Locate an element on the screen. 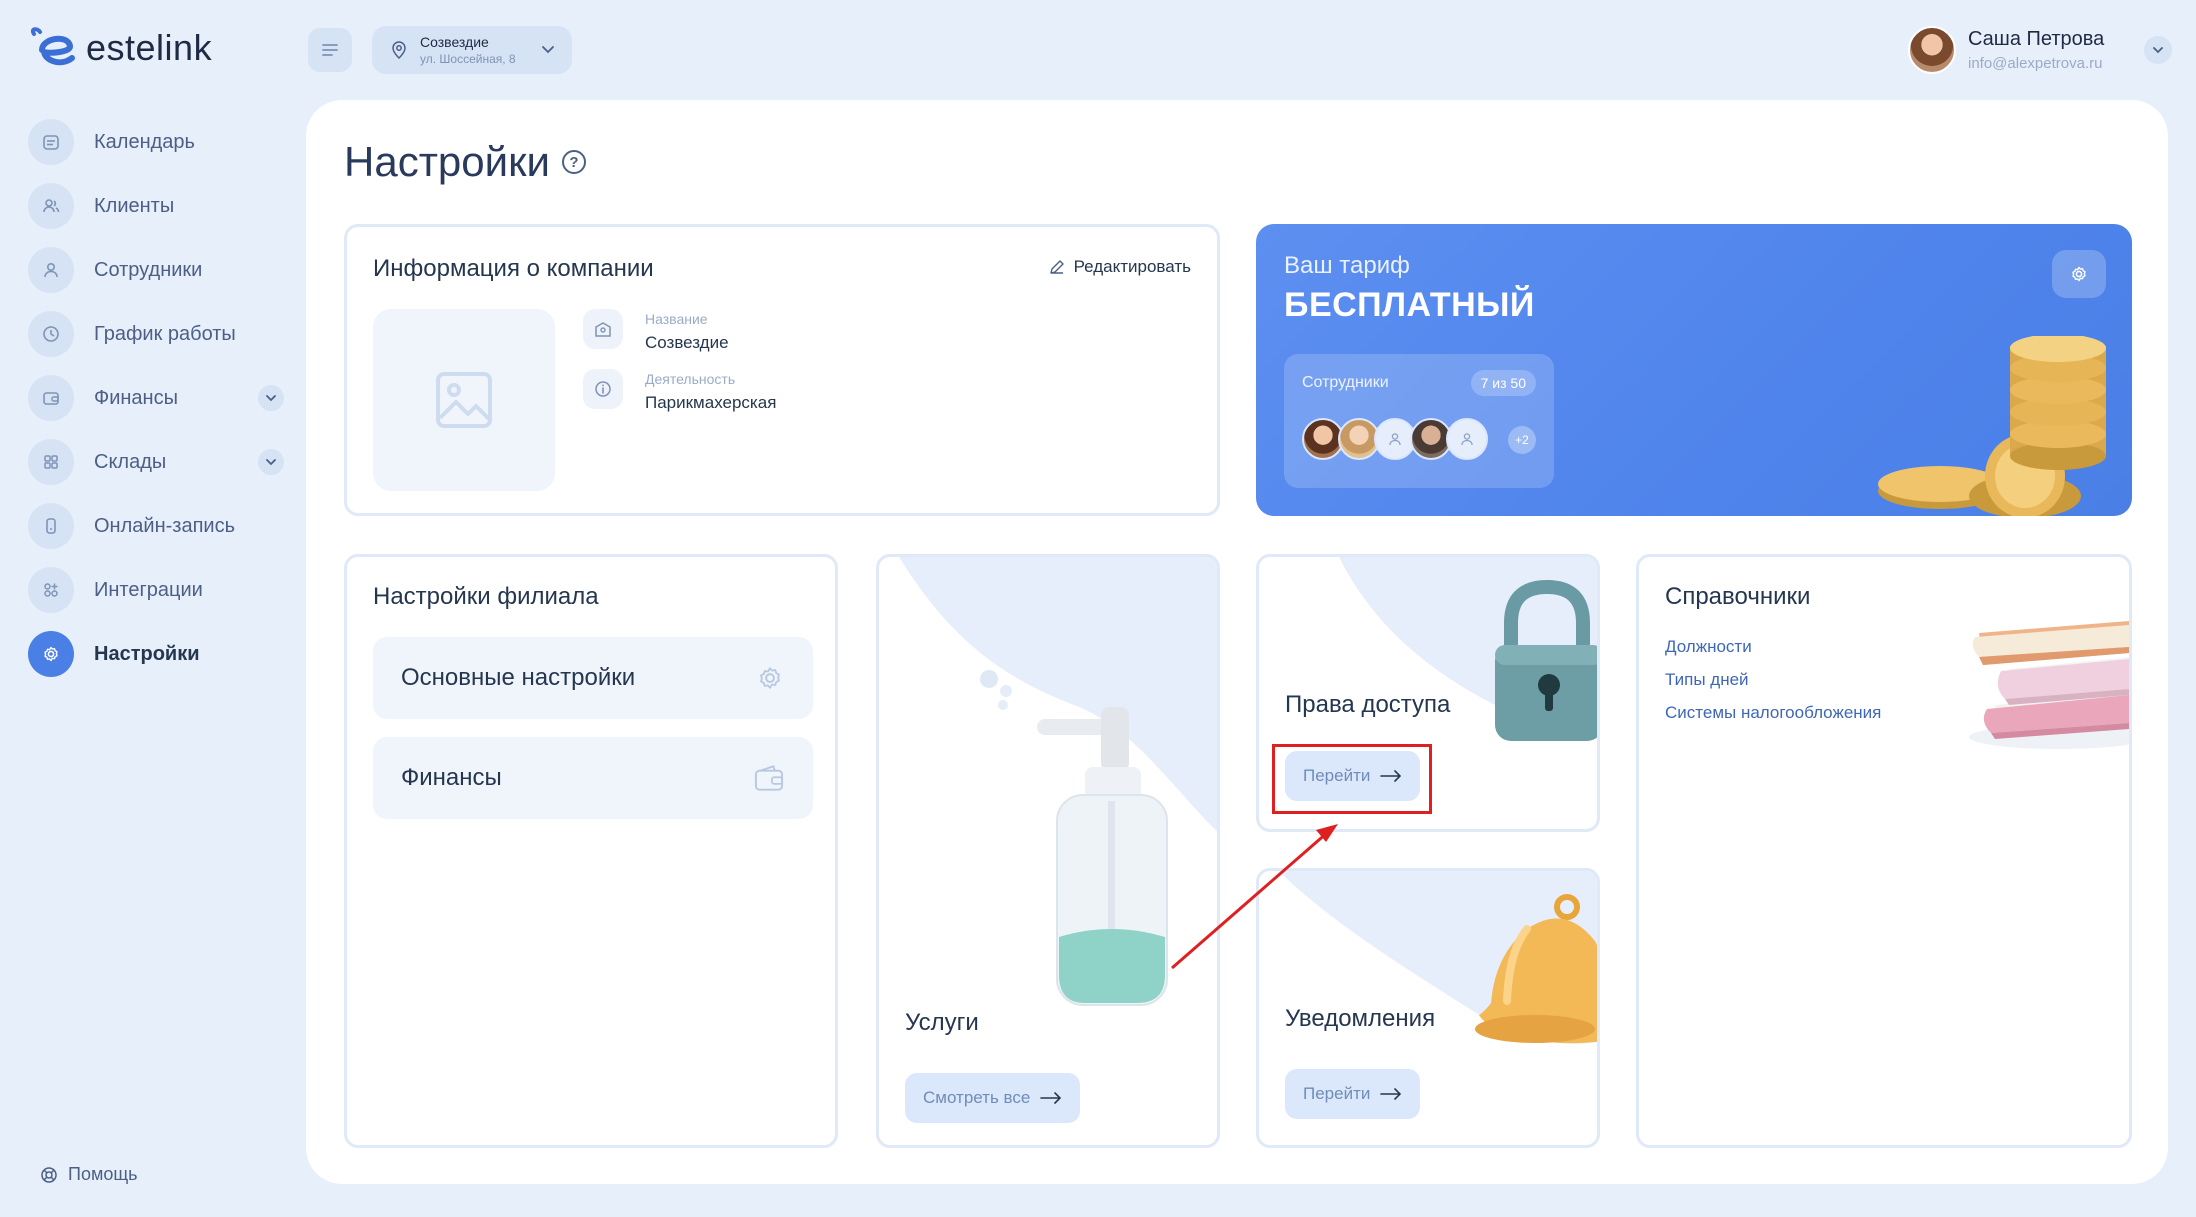 The height and width of the screenshot is (1217, 2196). company-name-value: Созвездие is located at coordinates (687, 342).